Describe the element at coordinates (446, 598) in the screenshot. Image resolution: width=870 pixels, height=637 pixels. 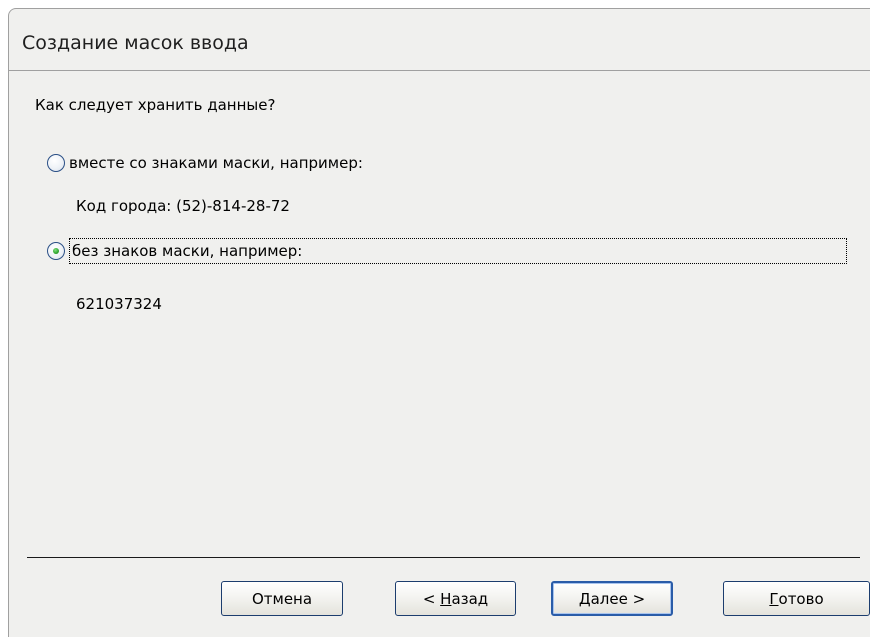
I see `back-button-accelerator: Н` at that location.